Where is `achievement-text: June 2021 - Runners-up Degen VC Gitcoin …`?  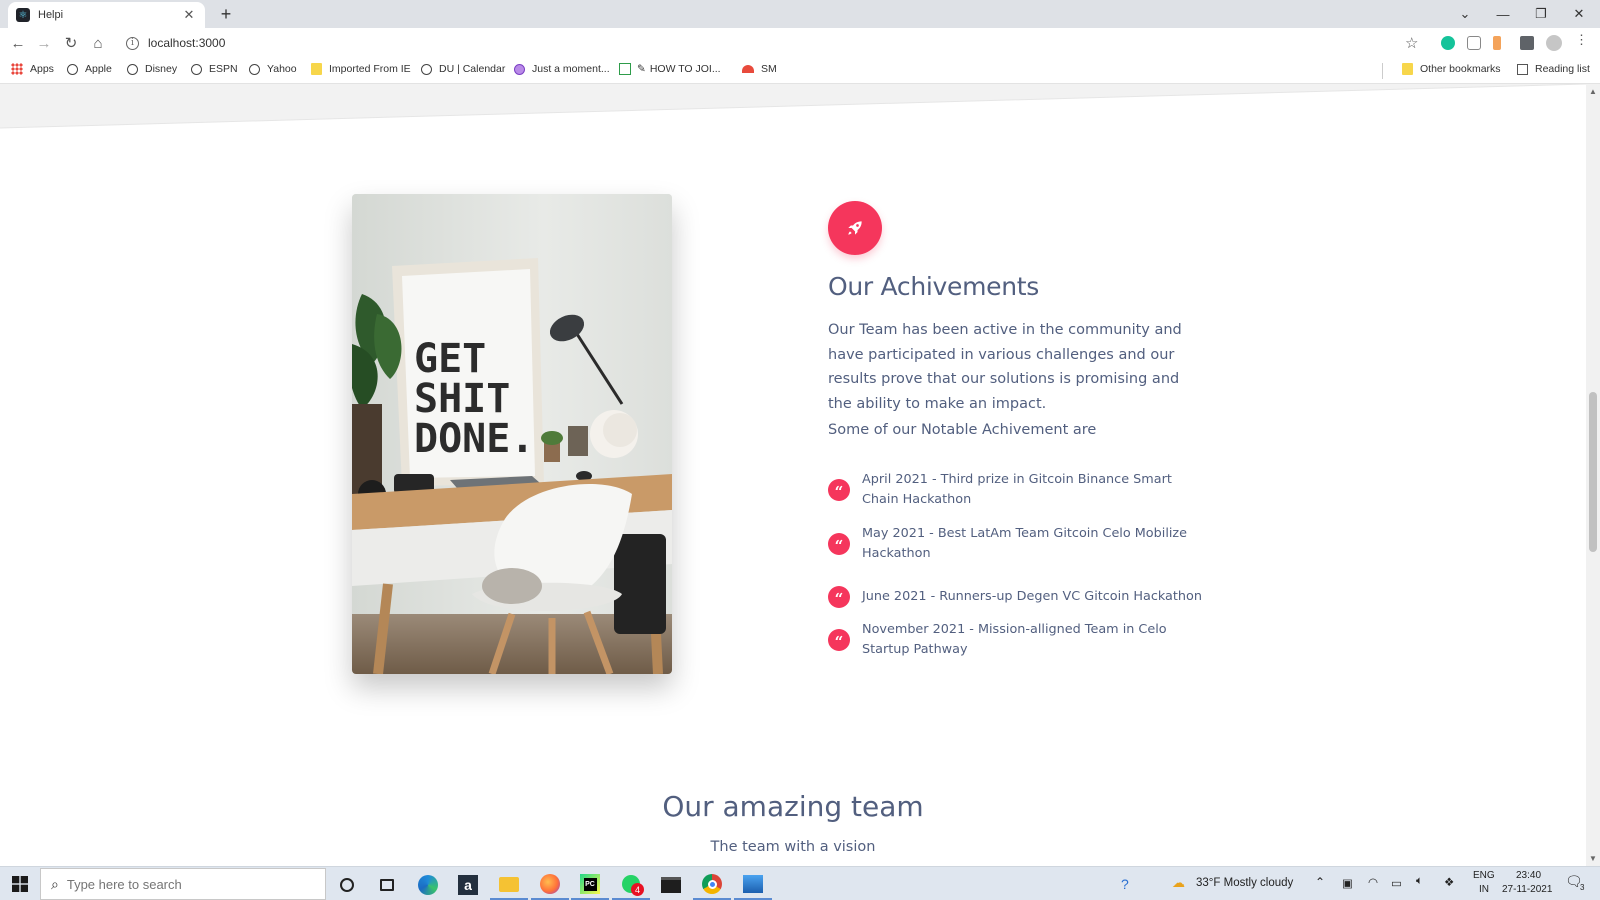 achievement-text: June 2021 - Runners-up Degen VC Gitcoin … is located at coordinates (1032, 596).